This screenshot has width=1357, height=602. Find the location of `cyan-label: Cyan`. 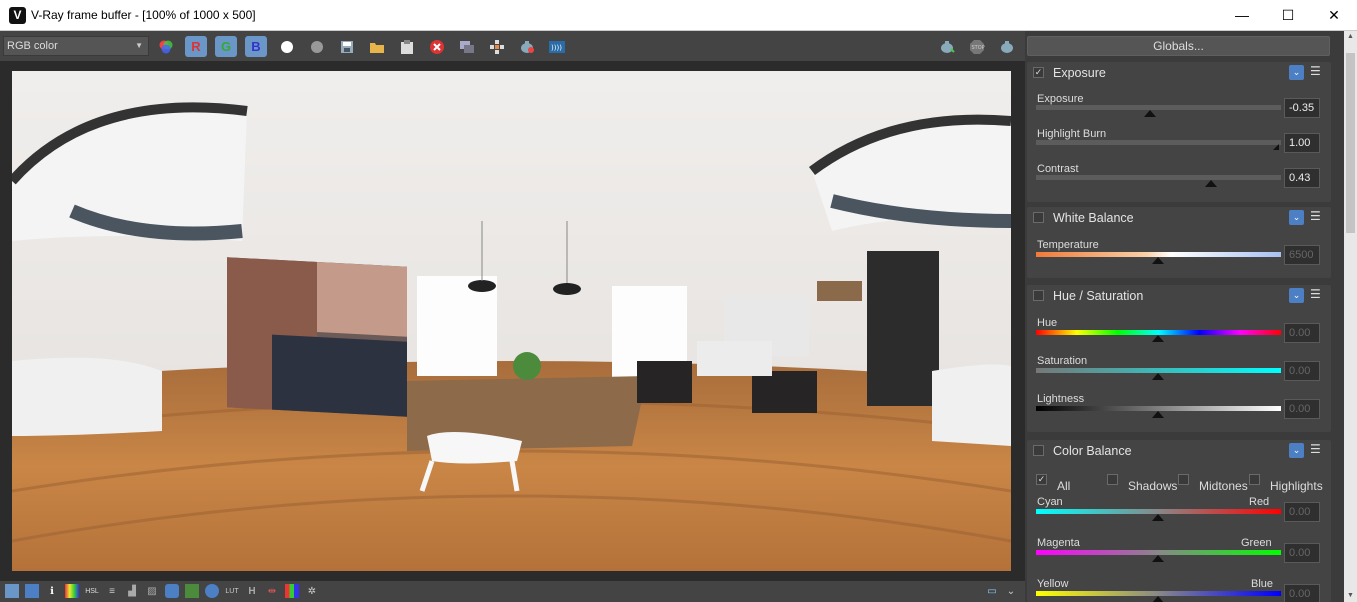

cyan-label: Cyan is located at coordinates (1050, 502).